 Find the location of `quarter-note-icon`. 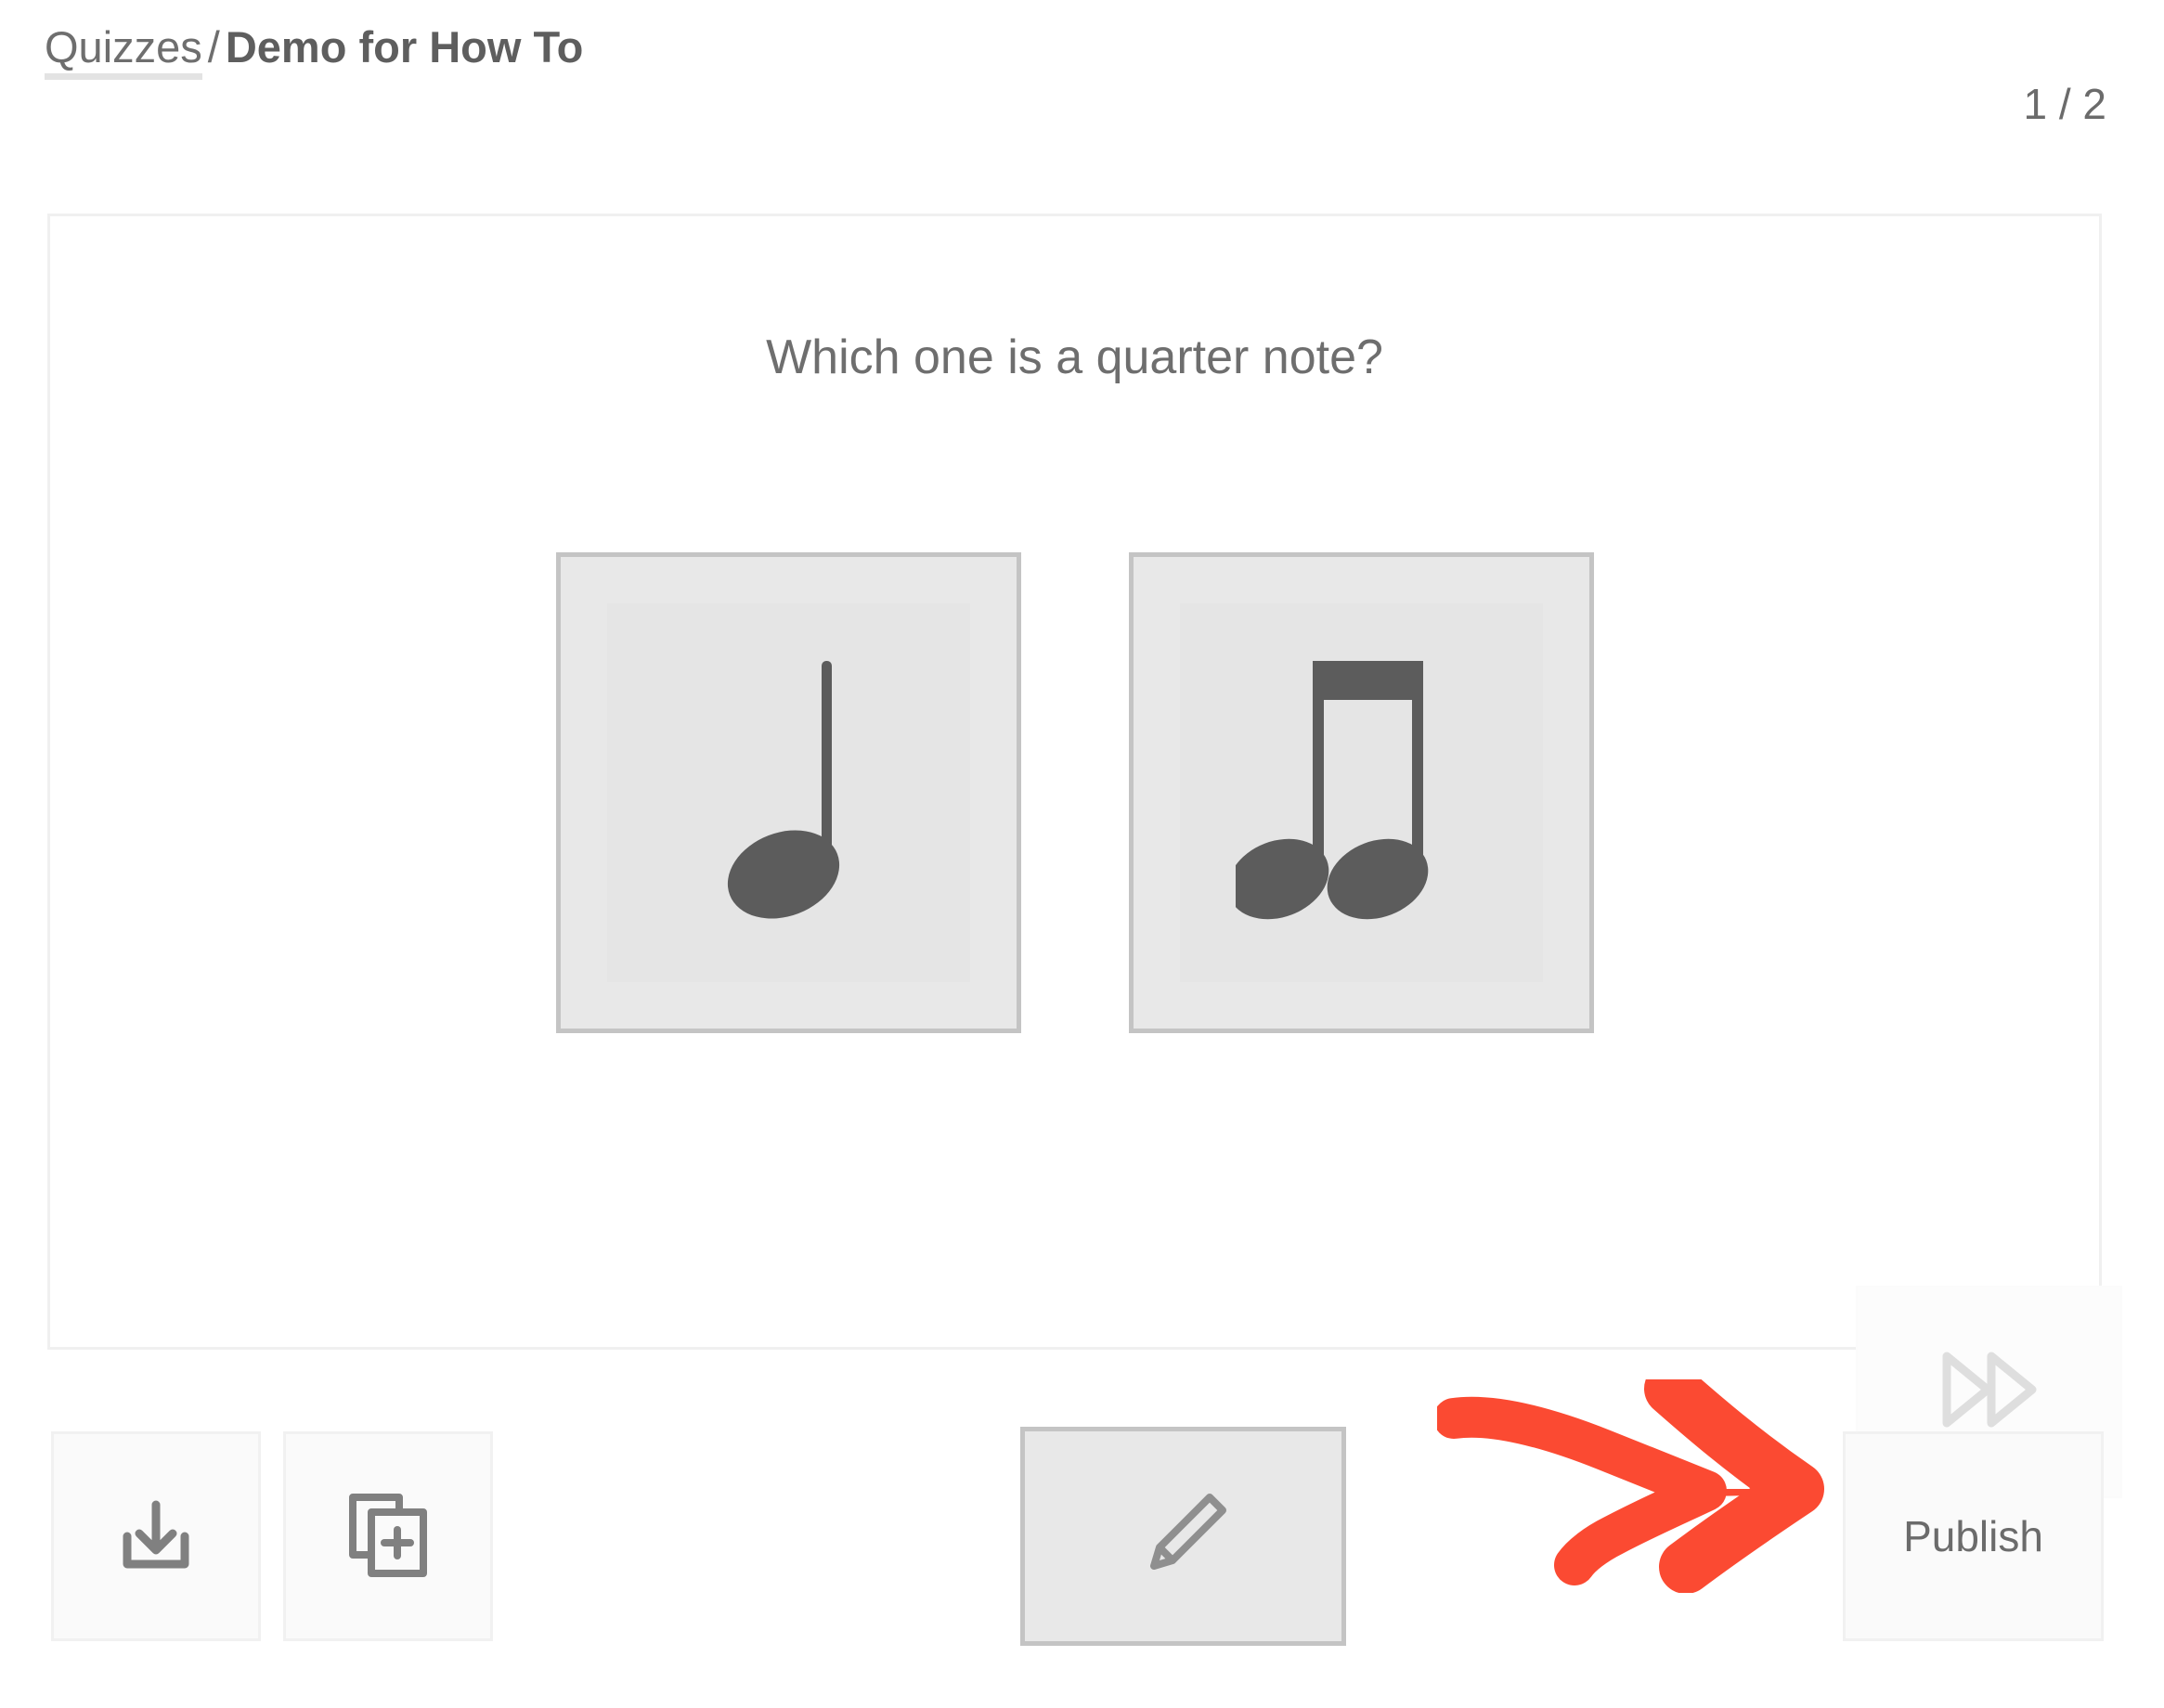

quarter-note-icon is located at coordinates (788, 792).